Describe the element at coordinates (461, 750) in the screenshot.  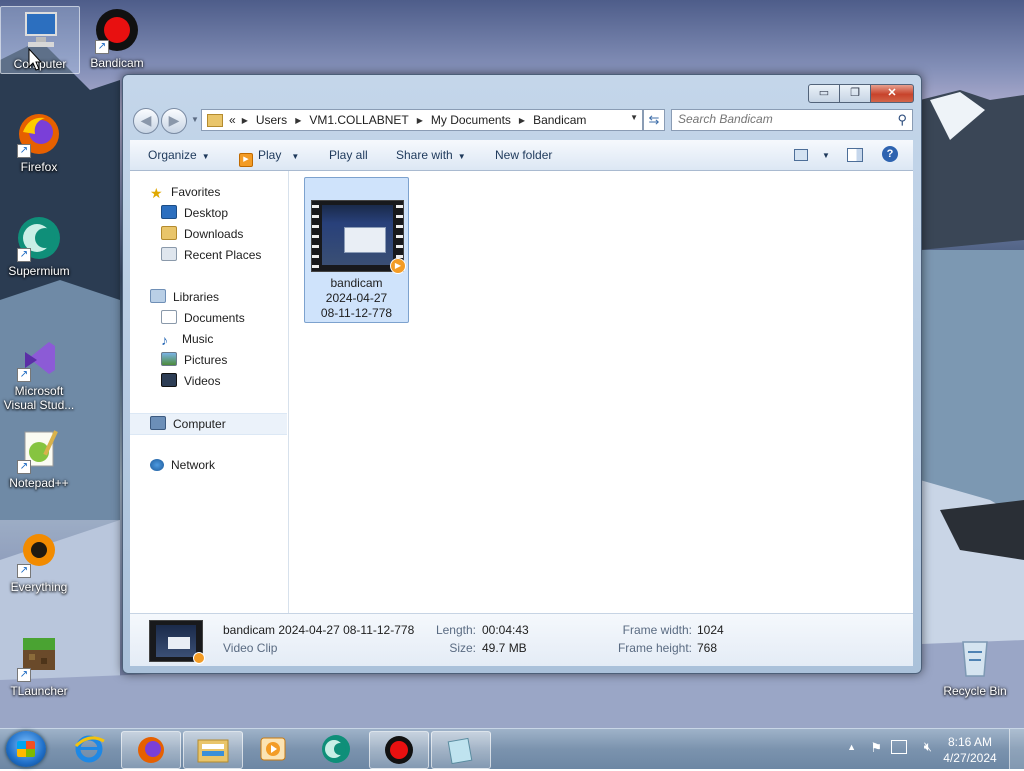
I see `taskbar-notepad` at that location.